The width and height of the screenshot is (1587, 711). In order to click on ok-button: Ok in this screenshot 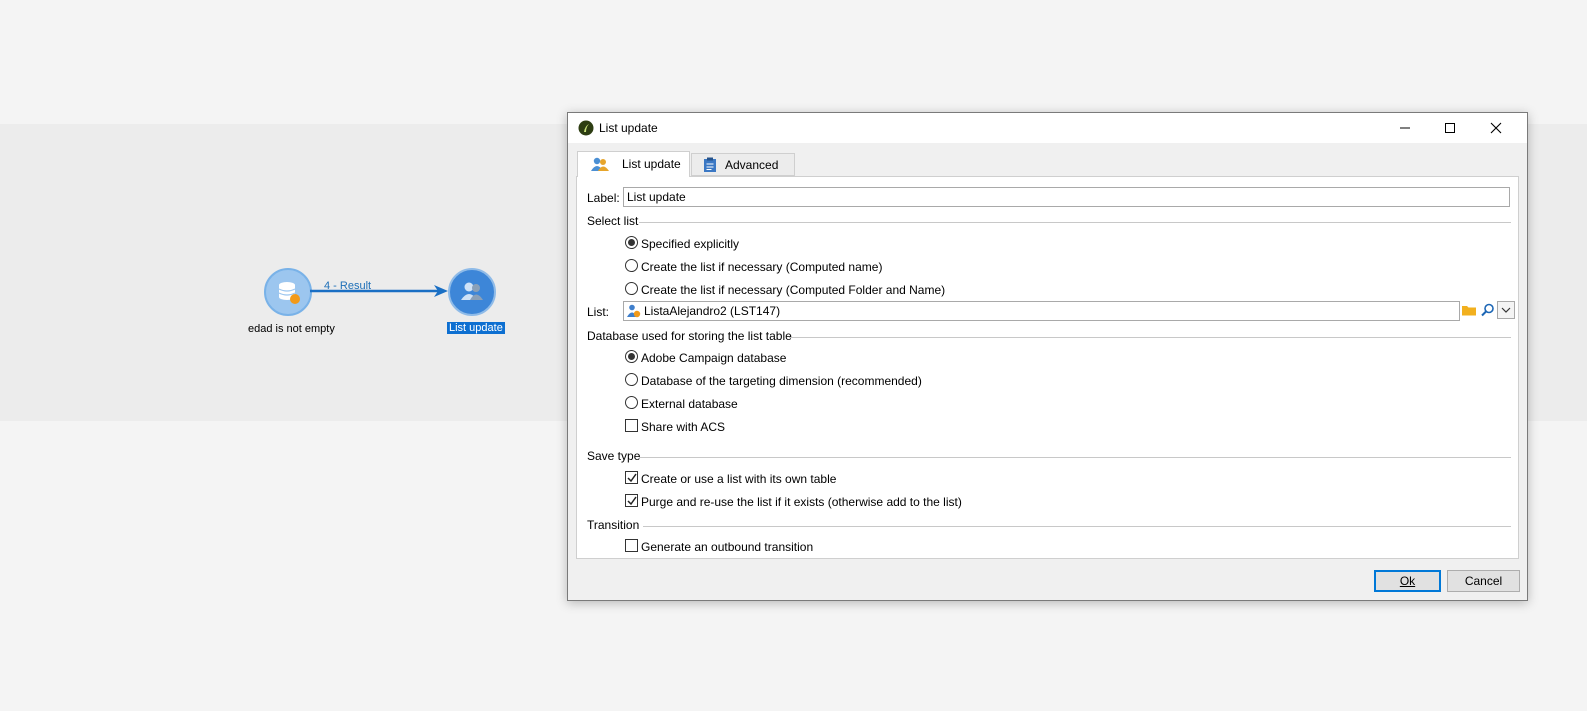, I will do `click(1407, 581)`.